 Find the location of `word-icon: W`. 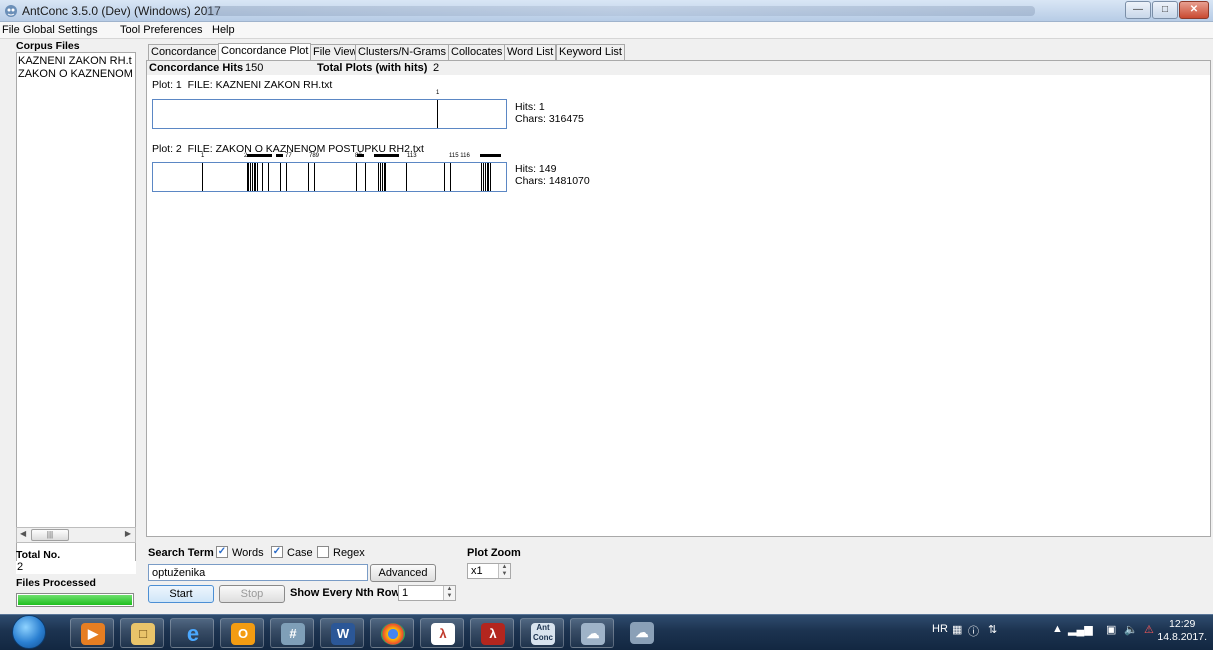

word-icon: W is located at coordinates (342, 633).